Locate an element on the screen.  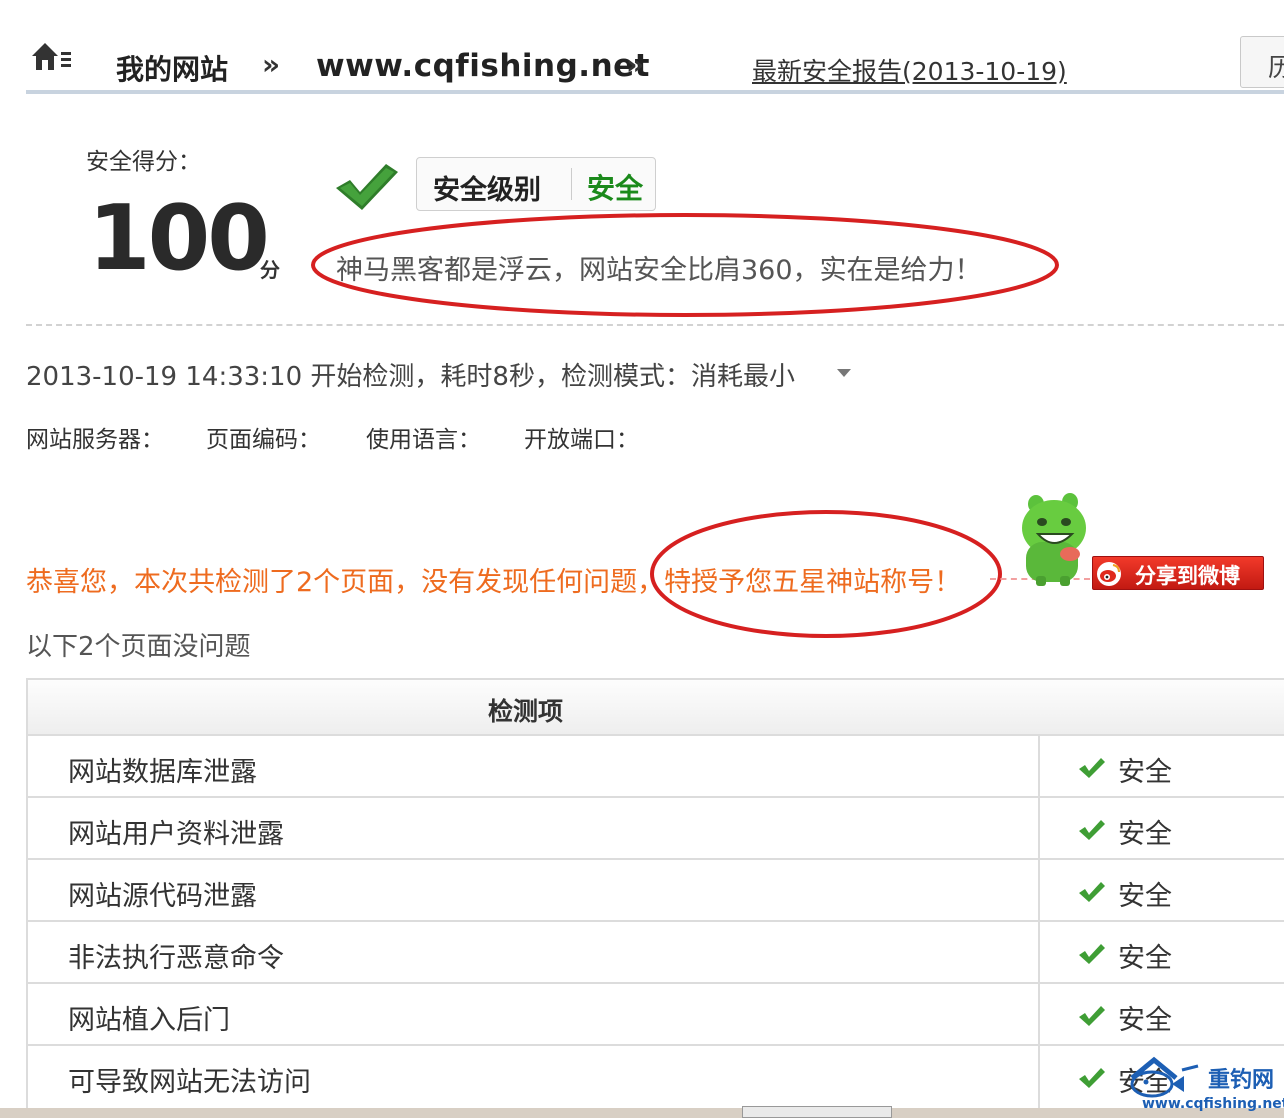
home-icon is located at coordinates (52, 55).